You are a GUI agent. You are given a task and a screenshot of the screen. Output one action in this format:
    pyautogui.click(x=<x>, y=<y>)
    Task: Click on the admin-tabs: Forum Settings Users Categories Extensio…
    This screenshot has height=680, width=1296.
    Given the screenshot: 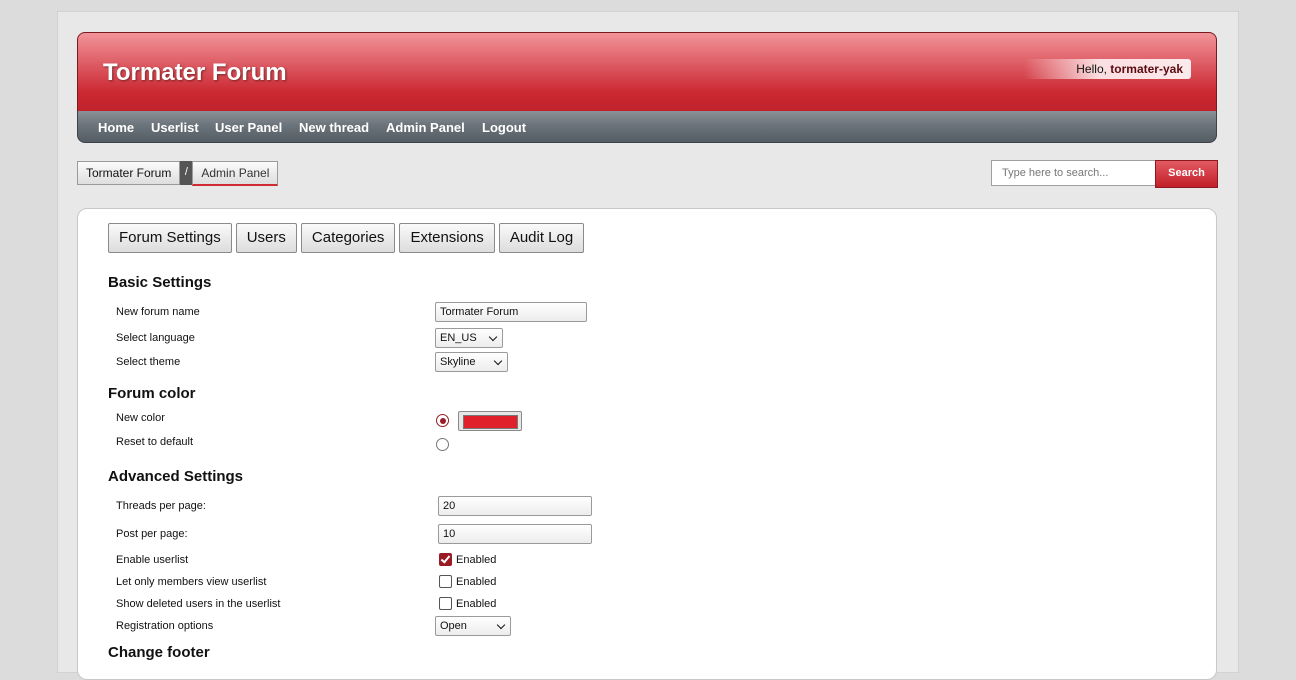 What is the action you would take?
    pyautogui.click(x=346, y=238)
    